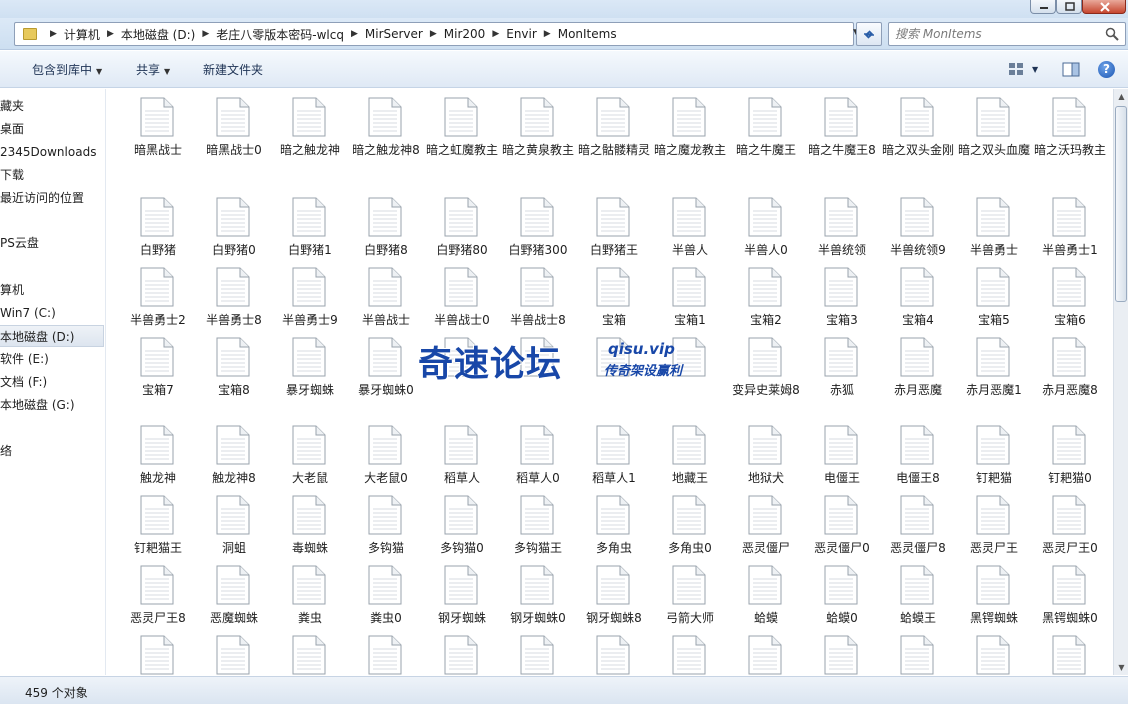 The height and width of the screenshot is (704, 1128). What do you see at coordinates (766, 299) in the screenshot?
I see `file-item: 宝箱2` at bounding box center [766, 299].